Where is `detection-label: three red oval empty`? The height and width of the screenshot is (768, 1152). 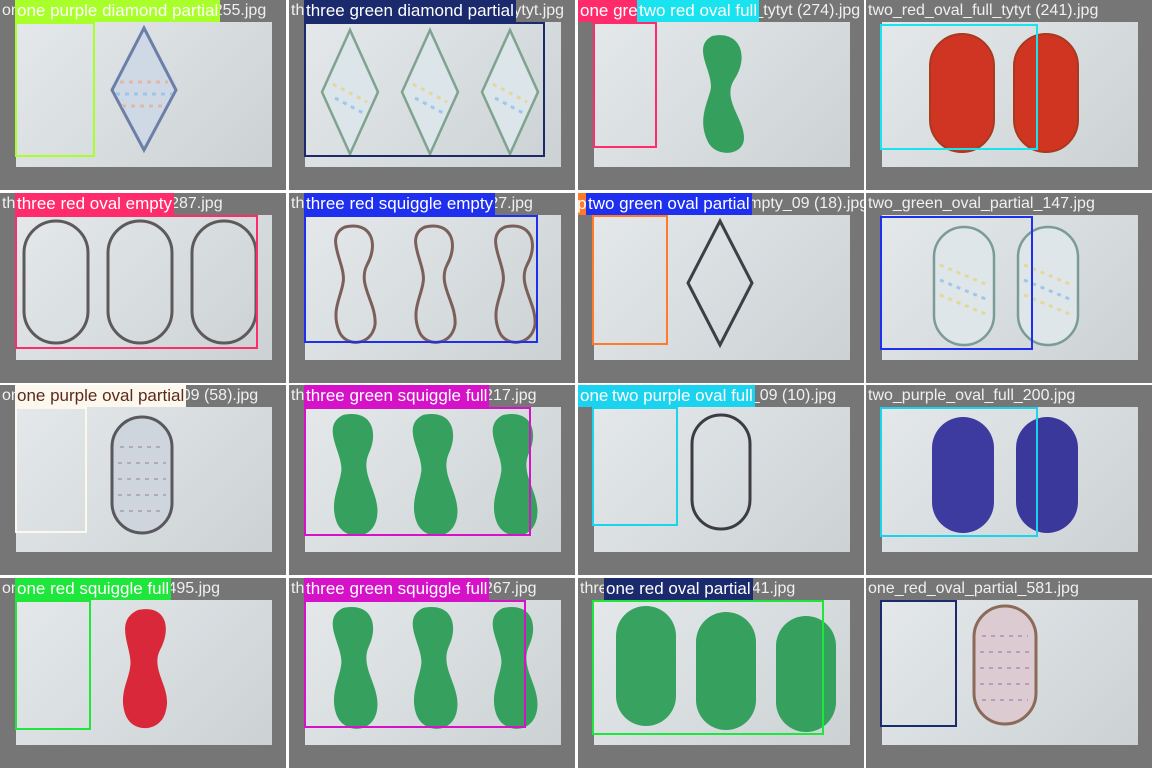 detection-label: three red oval empty is located at coordinates (94, 204).